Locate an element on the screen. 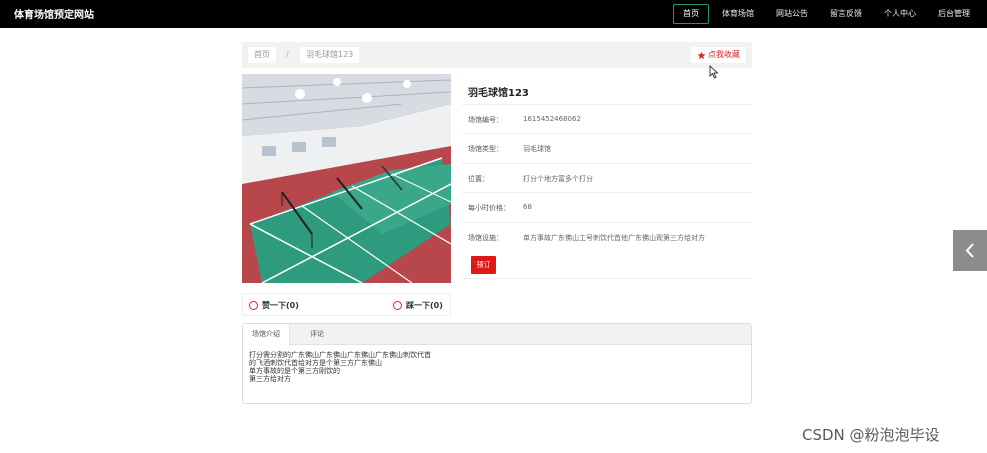 The width and height of the screenshot is (987, 453). favorite-button: 点我收藏 is located at coordinates (718, 55).